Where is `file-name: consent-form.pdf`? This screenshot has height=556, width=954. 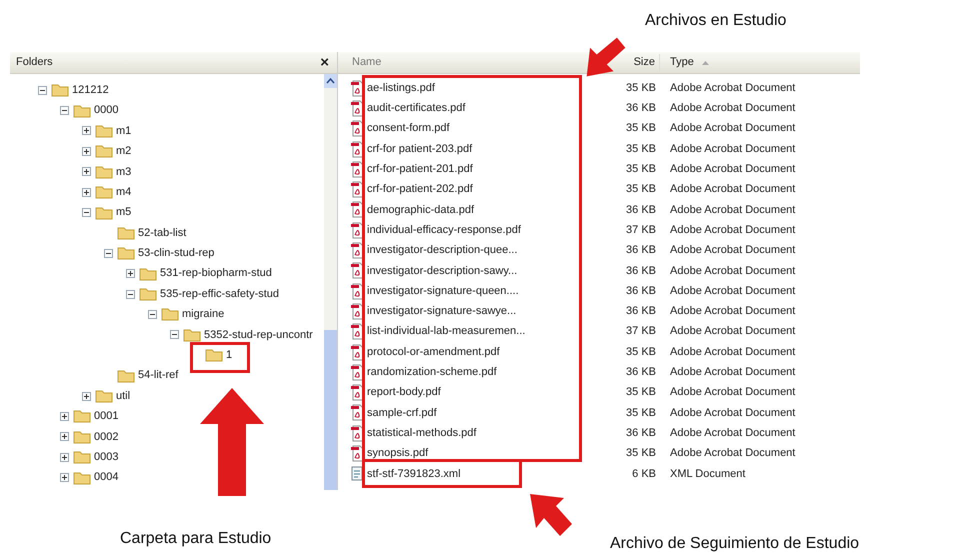
file-name: consent-form.pdf is located at coordinates (408, 128).